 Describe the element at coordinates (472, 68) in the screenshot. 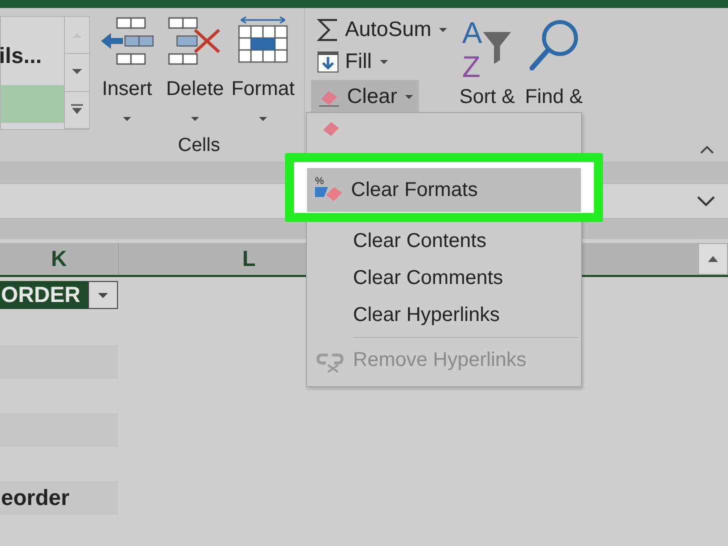

I see `sort-letter: Z` at that location.